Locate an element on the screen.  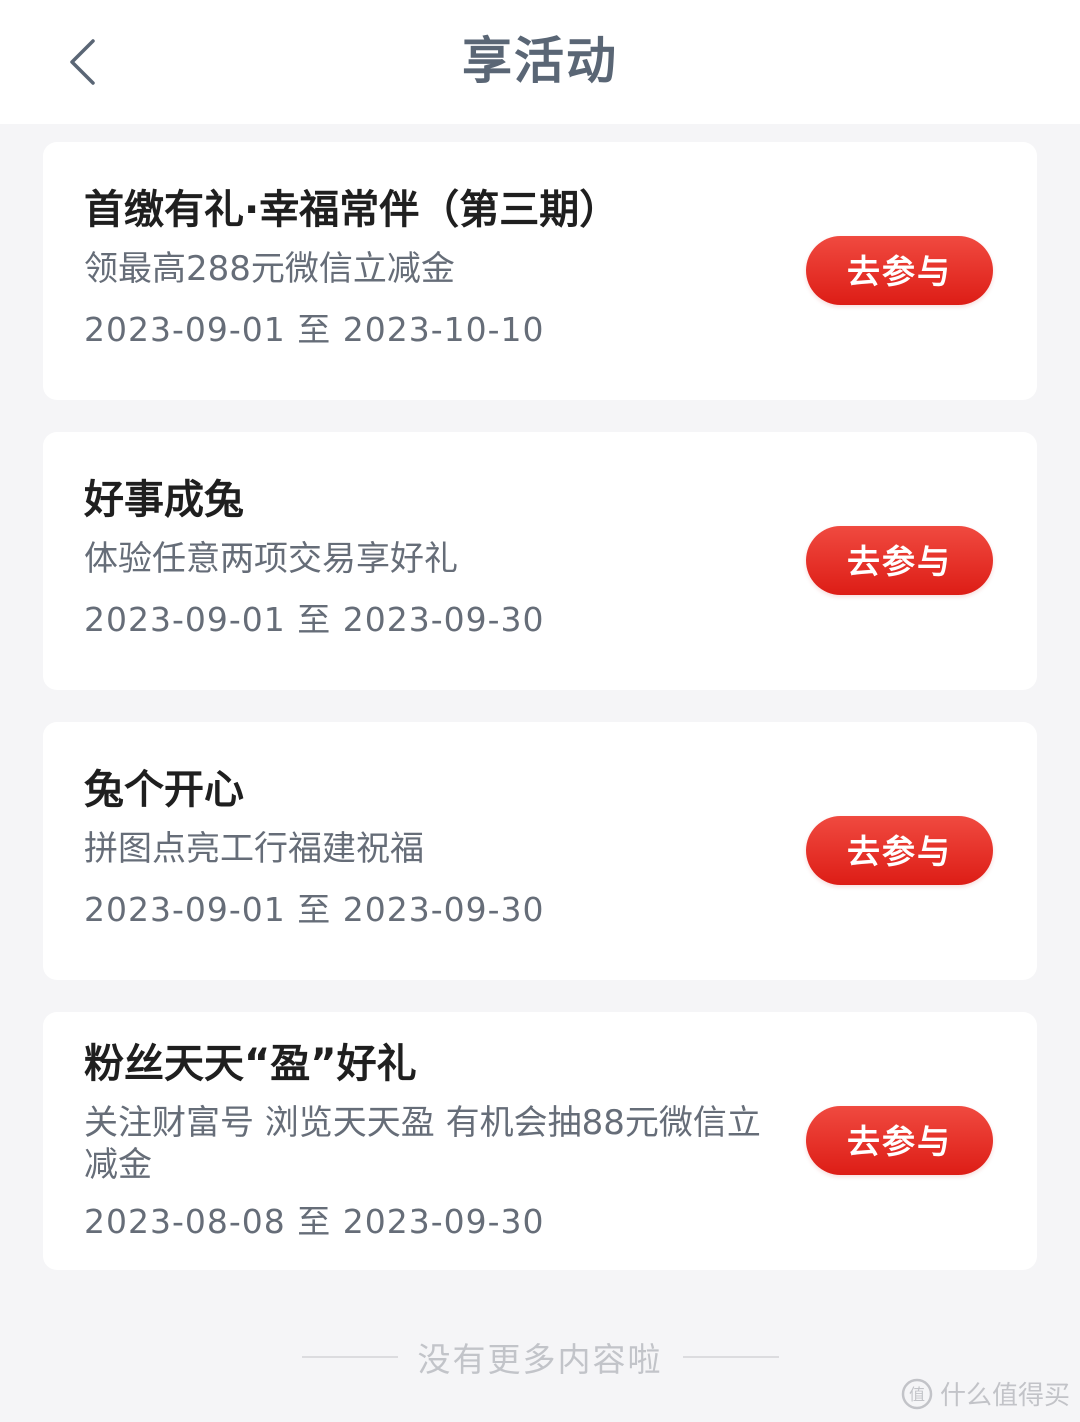
list-end-text: 没有更多内容啦 is located at coordinates (540, 1359).